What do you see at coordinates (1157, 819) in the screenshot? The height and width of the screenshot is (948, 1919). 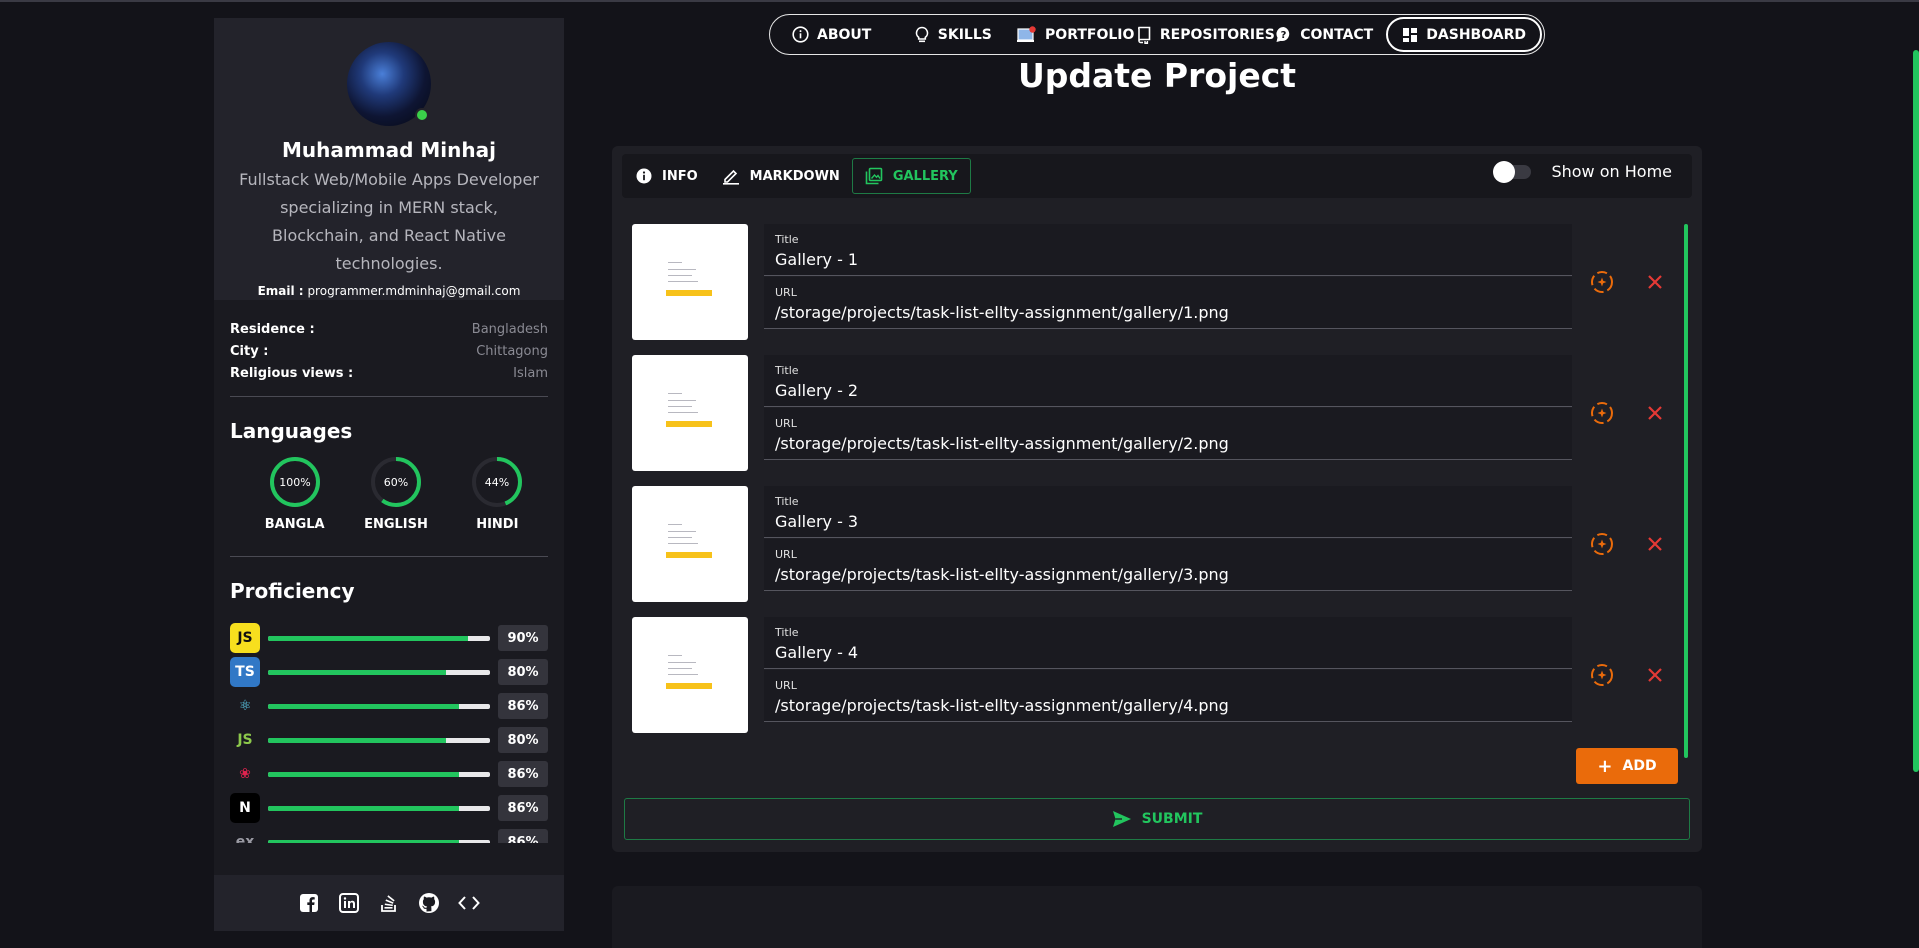 I see `submit-button: SUBMIT` at bounding box center [1157, 819].